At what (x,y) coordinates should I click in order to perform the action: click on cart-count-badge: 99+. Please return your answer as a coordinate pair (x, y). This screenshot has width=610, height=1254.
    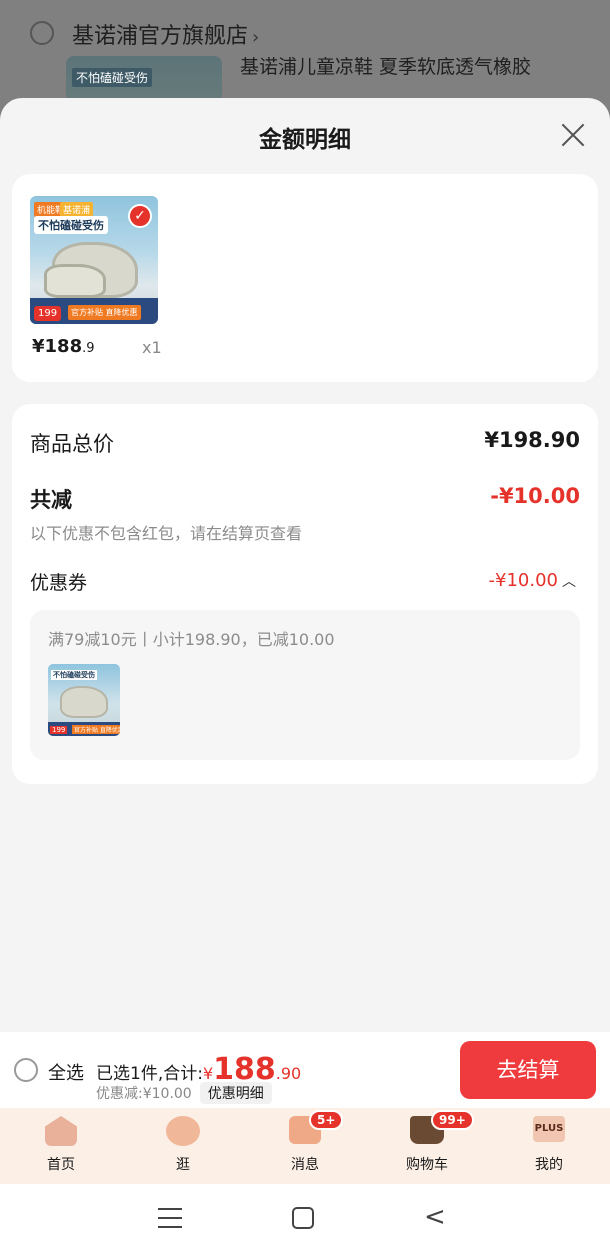
    Looking at the image, I should click on (452, 1120).